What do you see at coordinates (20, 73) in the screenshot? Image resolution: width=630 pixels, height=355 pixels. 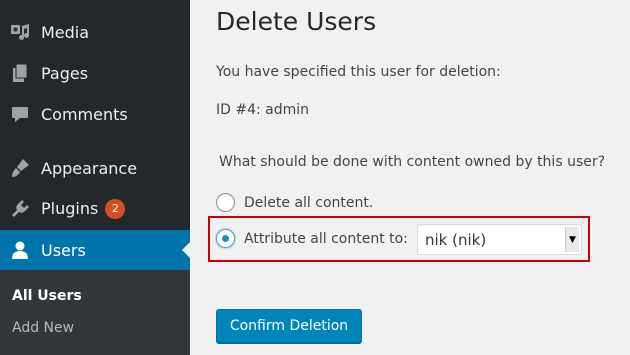 I see `pages-icon` at bounding box center [20, 73].